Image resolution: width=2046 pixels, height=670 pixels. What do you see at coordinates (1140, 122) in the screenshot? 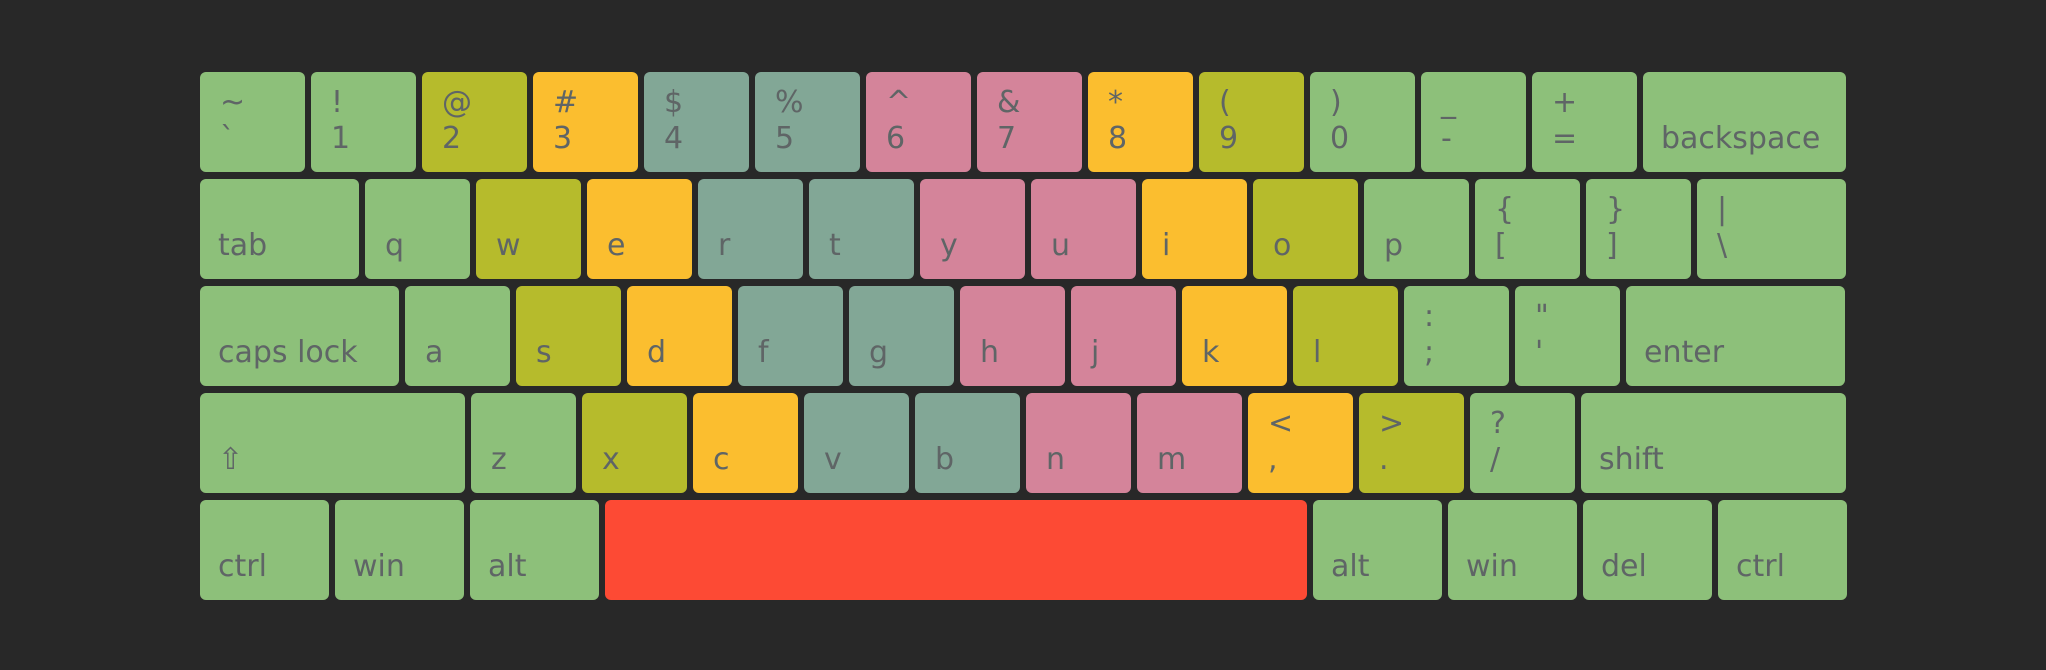
I see `key-8: * 8` at bounding box center [1140, 122].